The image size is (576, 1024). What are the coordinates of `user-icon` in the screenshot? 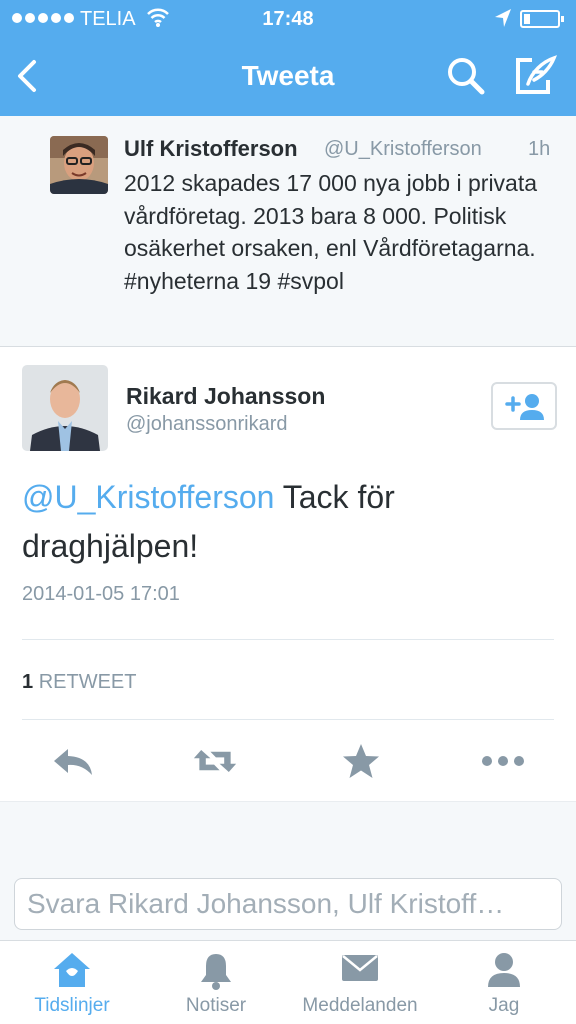 It's located at (504, 970).